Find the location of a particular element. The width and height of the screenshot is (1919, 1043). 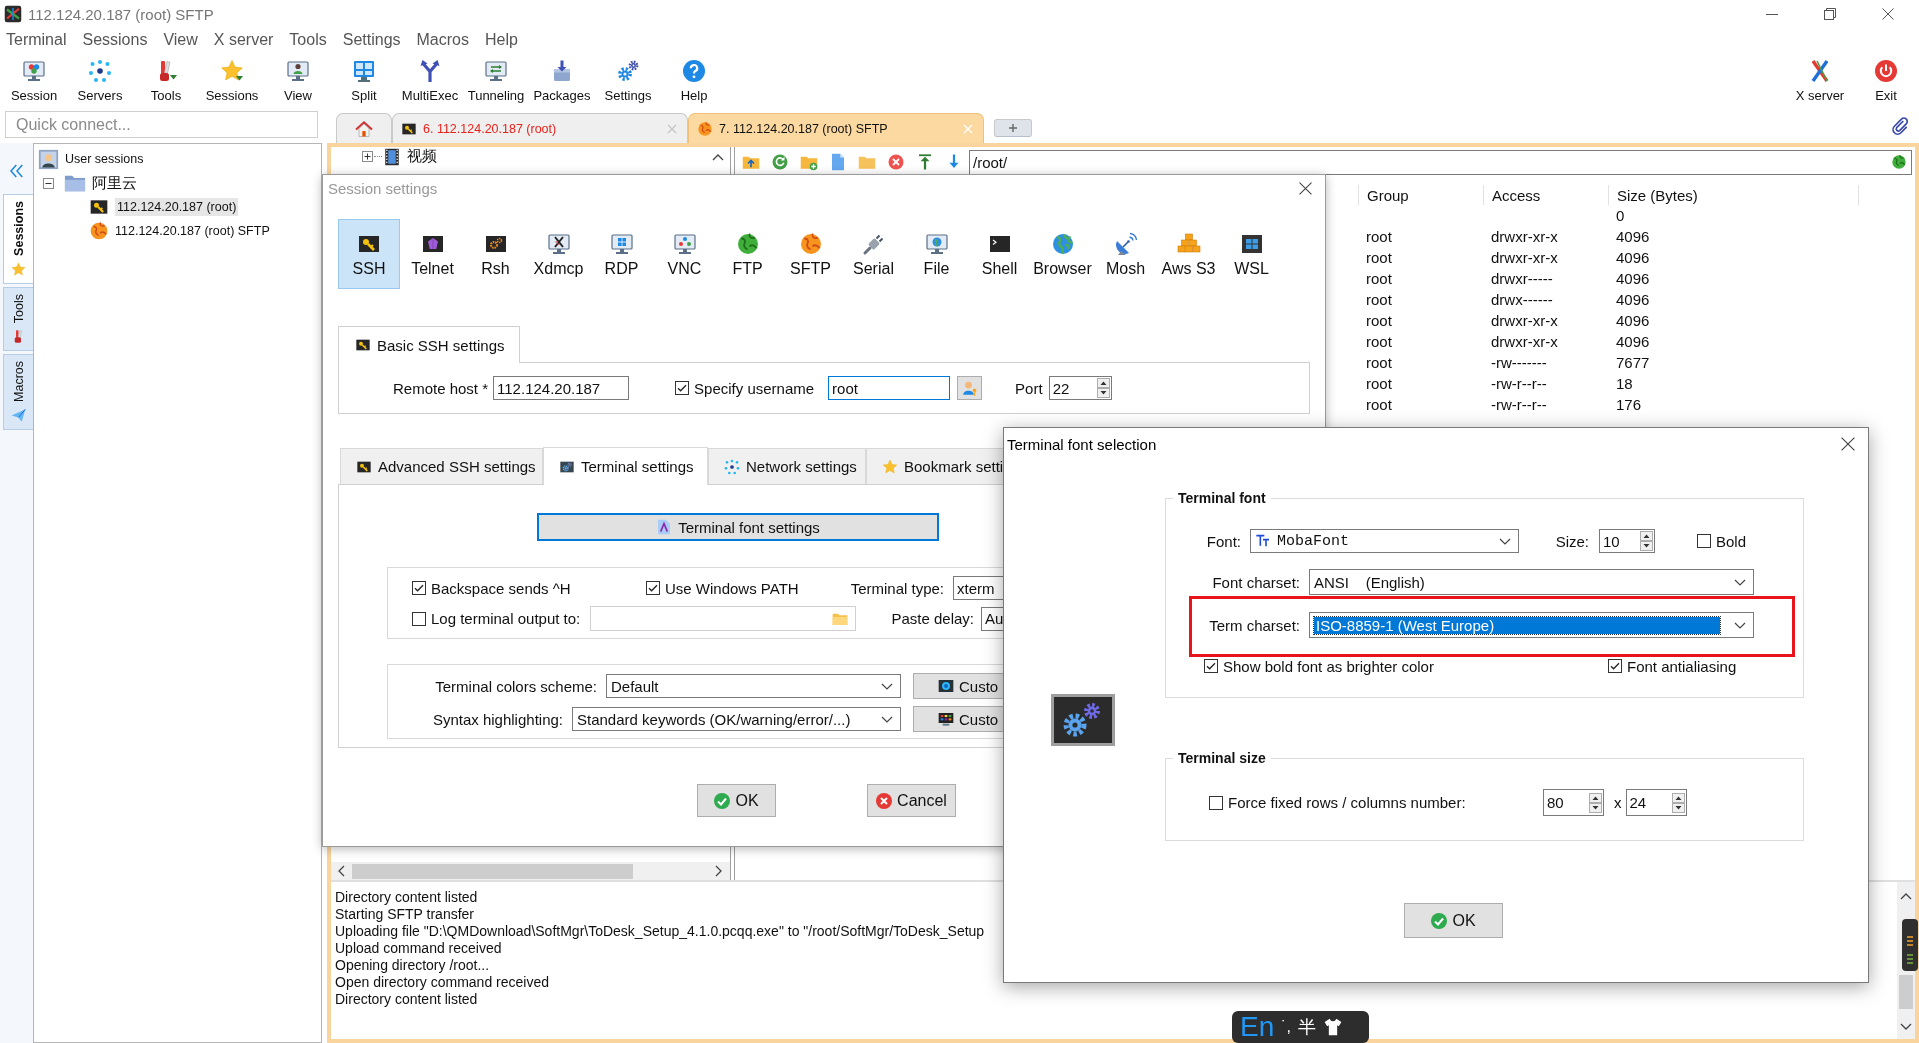

restore-icon is located at coordinates (1830, 14).